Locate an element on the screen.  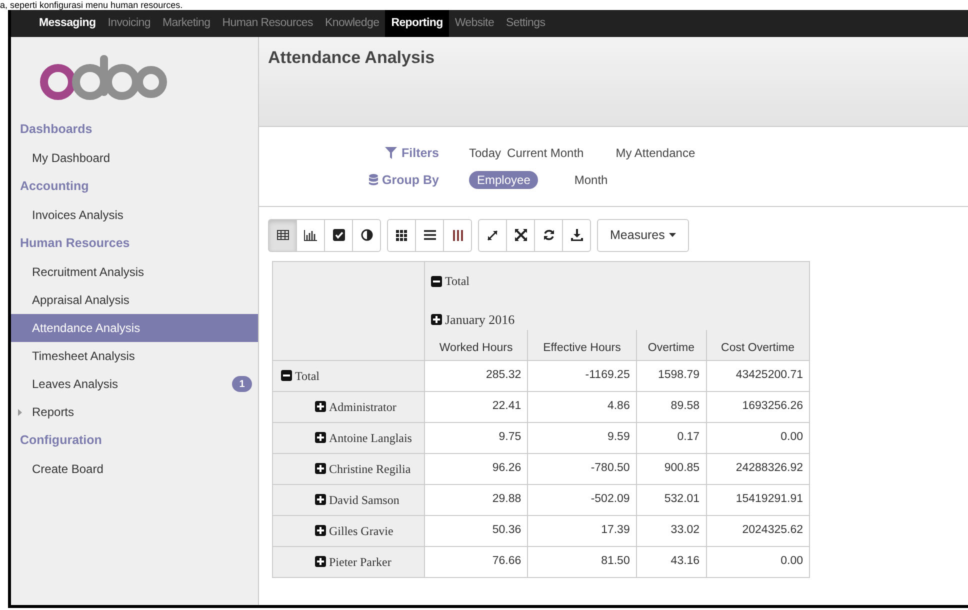
nav-link: Reporting is located at coordinates (417, 23).